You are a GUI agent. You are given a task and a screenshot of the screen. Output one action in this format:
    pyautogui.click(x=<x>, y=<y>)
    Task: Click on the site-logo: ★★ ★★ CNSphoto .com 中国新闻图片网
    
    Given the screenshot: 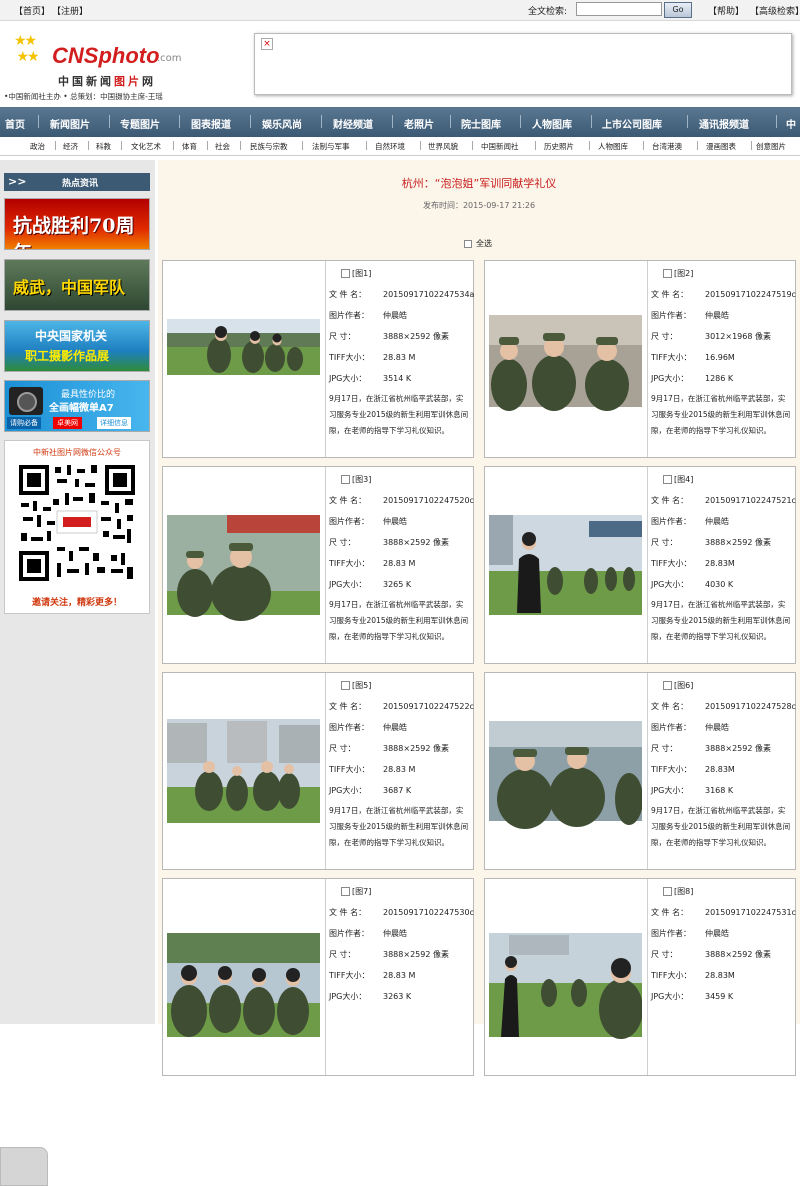 What is the action you would take?
    pyautogui.click(x=114, y=62)
    